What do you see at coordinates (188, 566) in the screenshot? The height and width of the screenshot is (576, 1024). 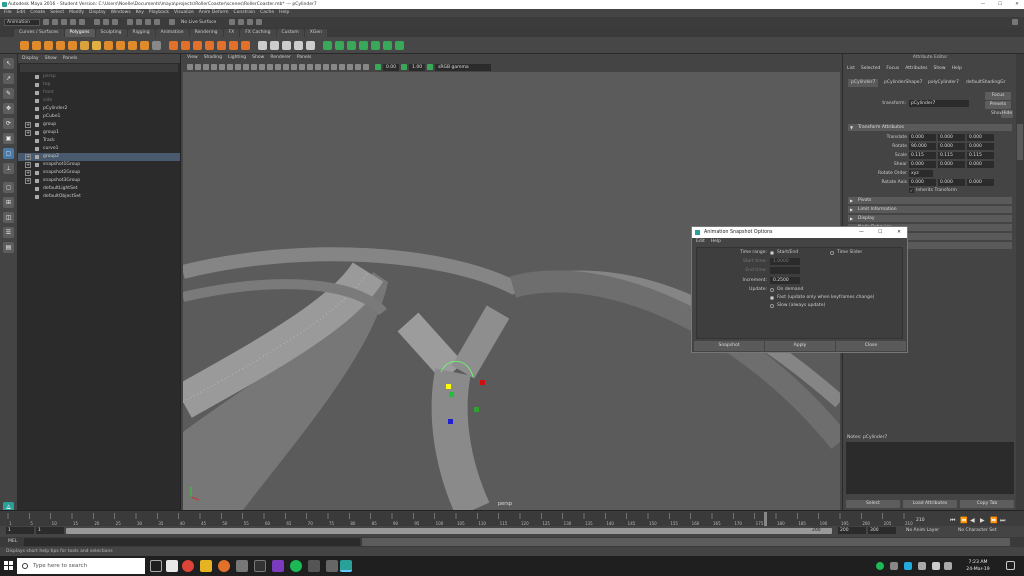 I see `chrome-icon` at bounding box center [188, 566].